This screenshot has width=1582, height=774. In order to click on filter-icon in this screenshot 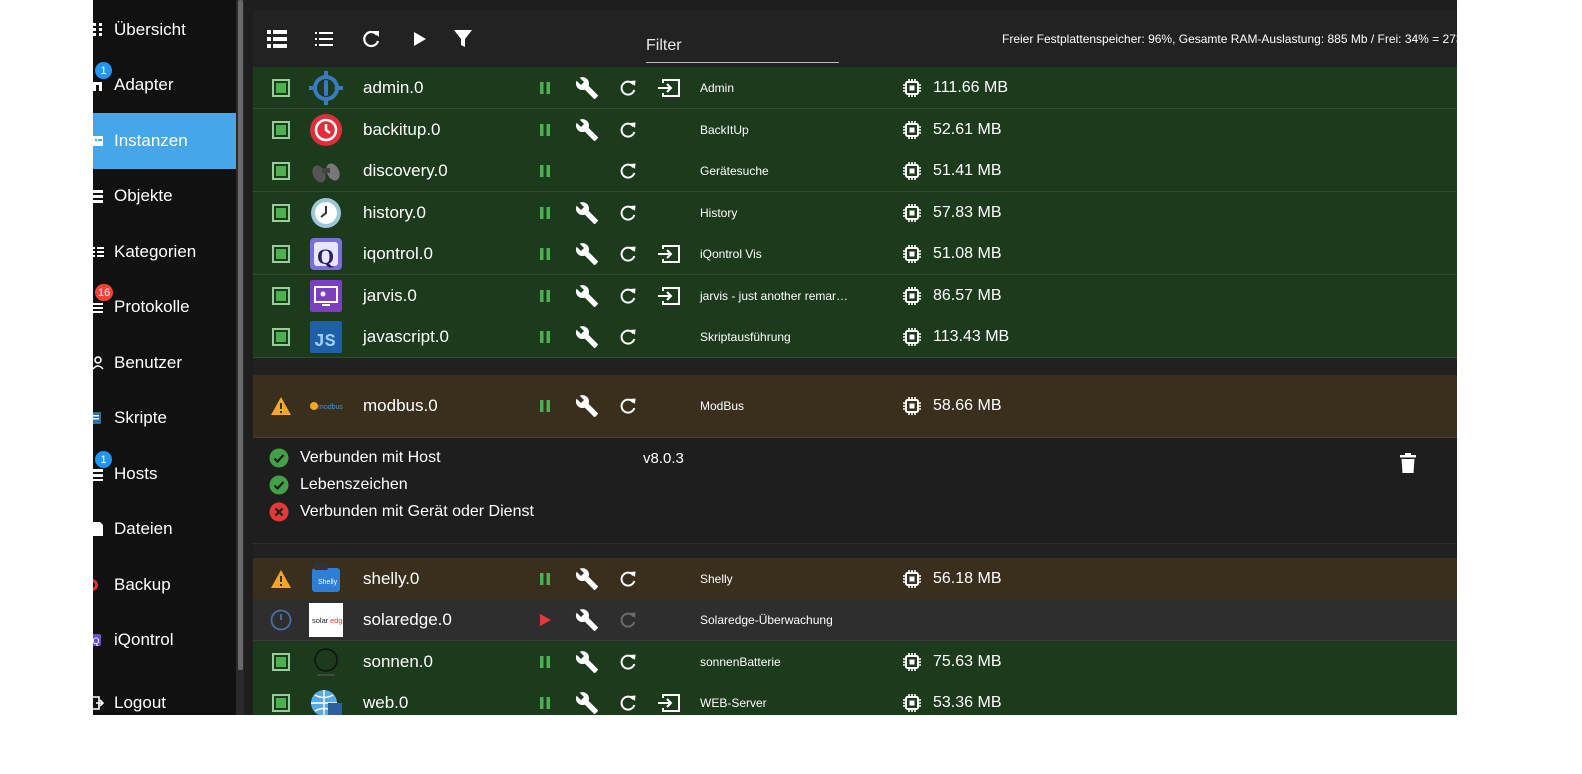, I will do `click(463, 39)`.